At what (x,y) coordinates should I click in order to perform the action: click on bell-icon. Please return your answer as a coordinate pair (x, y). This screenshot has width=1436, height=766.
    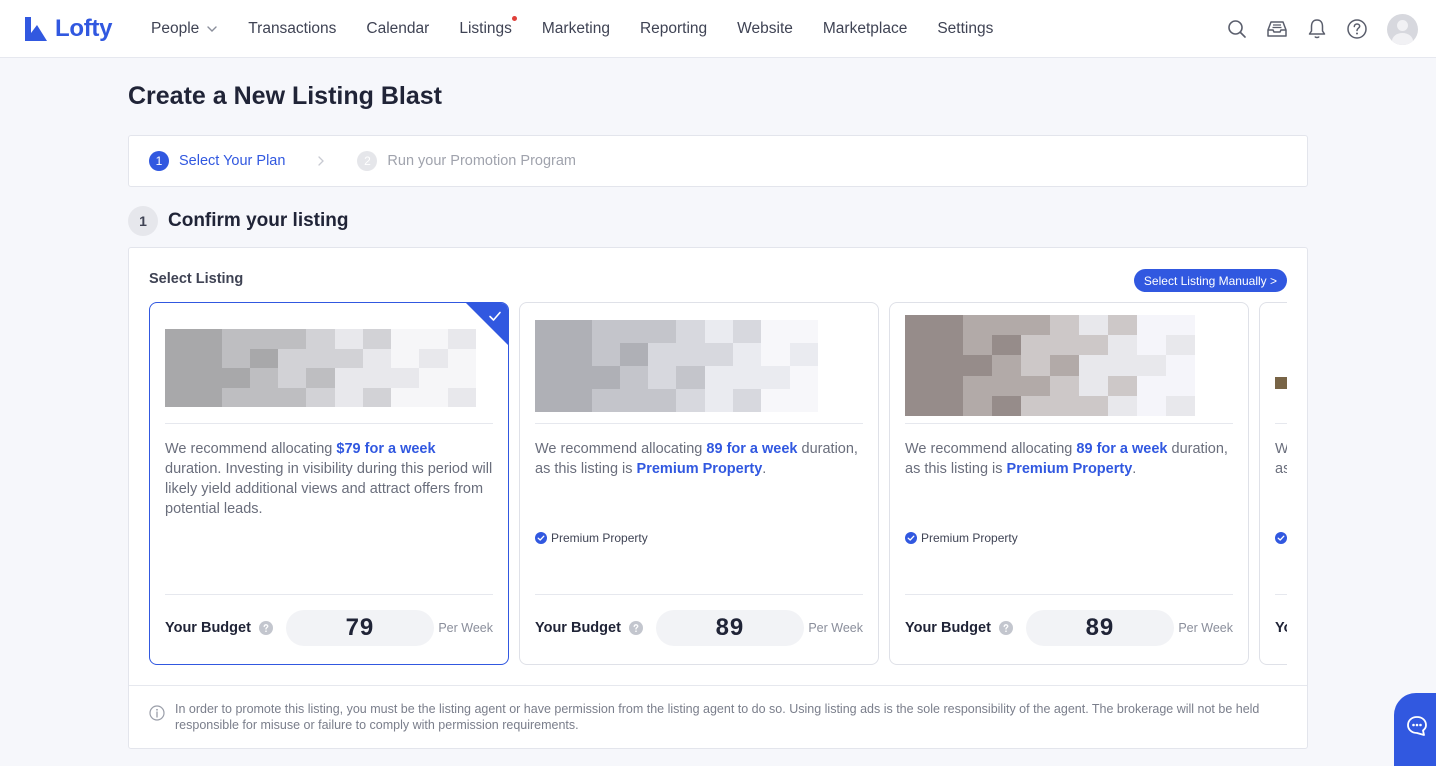
    Looking at the image, I should click on (1317, 29).